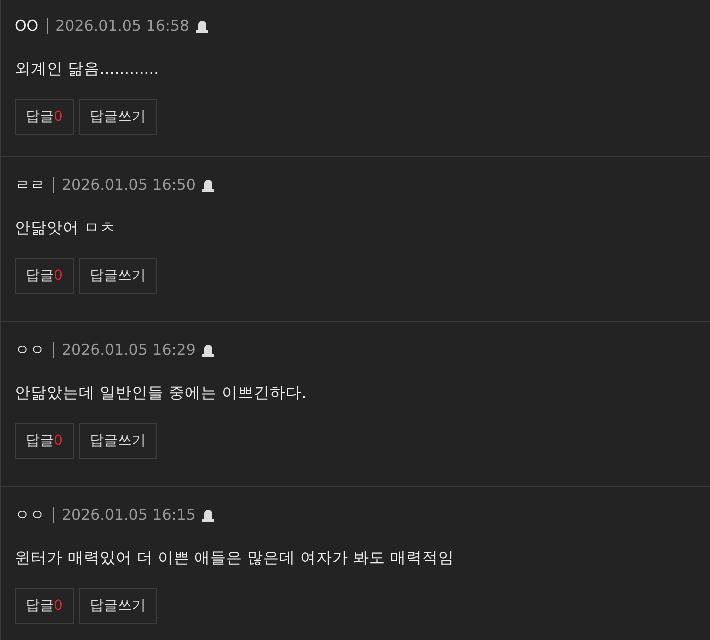  What do you see at coordinates (129, 515) in the screenshot?
I see `comment-date: 2026.01.05 16:15` at bounding box center [129, 515].